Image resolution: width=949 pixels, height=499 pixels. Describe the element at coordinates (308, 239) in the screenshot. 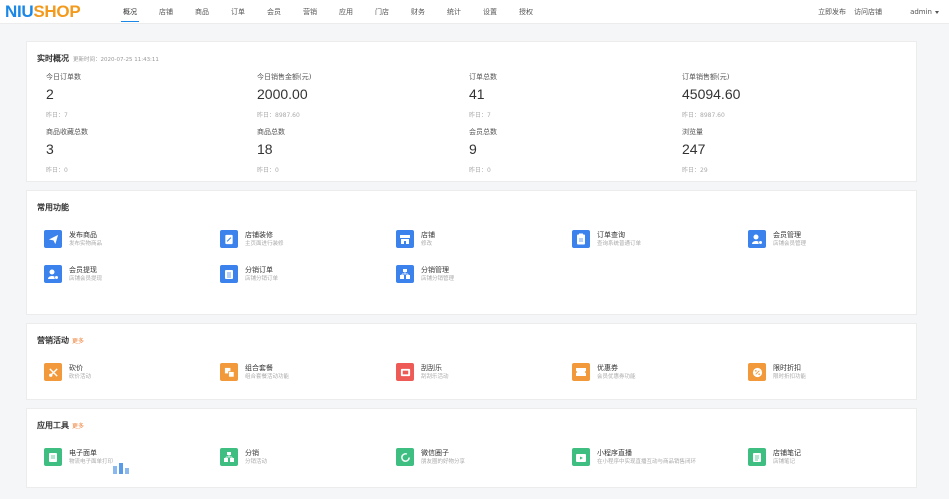

I see `func-shop-decoration: 店铺装修 主页面进行装修` at that location.